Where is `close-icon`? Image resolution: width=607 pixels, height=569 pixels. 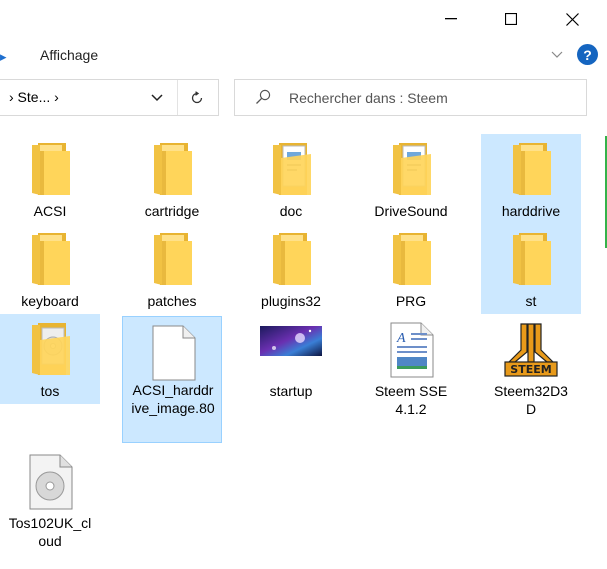 close-icon is located at coordinates (572, 19).